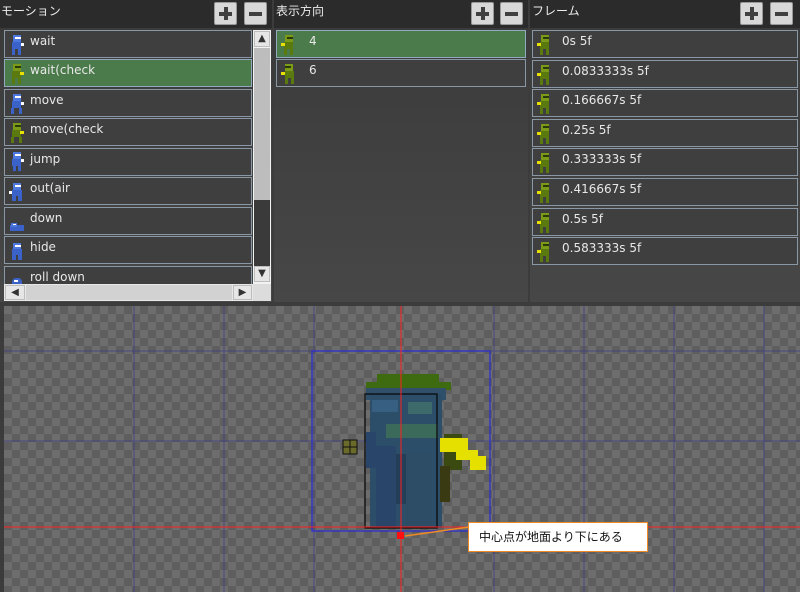  I want to click on motion-list-vertical-scrollbar: ▲ ▼, so click(262, 157).